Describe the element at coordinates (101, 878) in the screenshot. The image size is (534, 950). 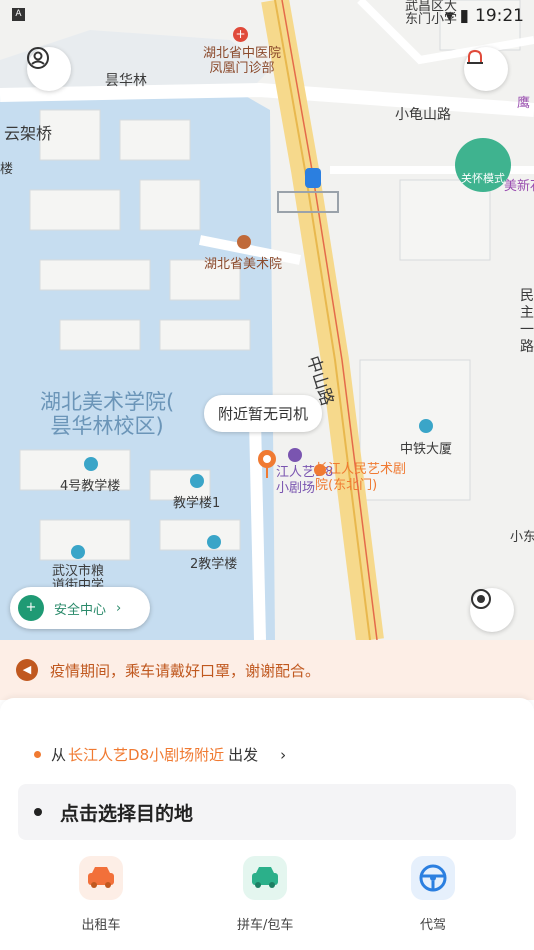
I see `taxi-icon` at that location.